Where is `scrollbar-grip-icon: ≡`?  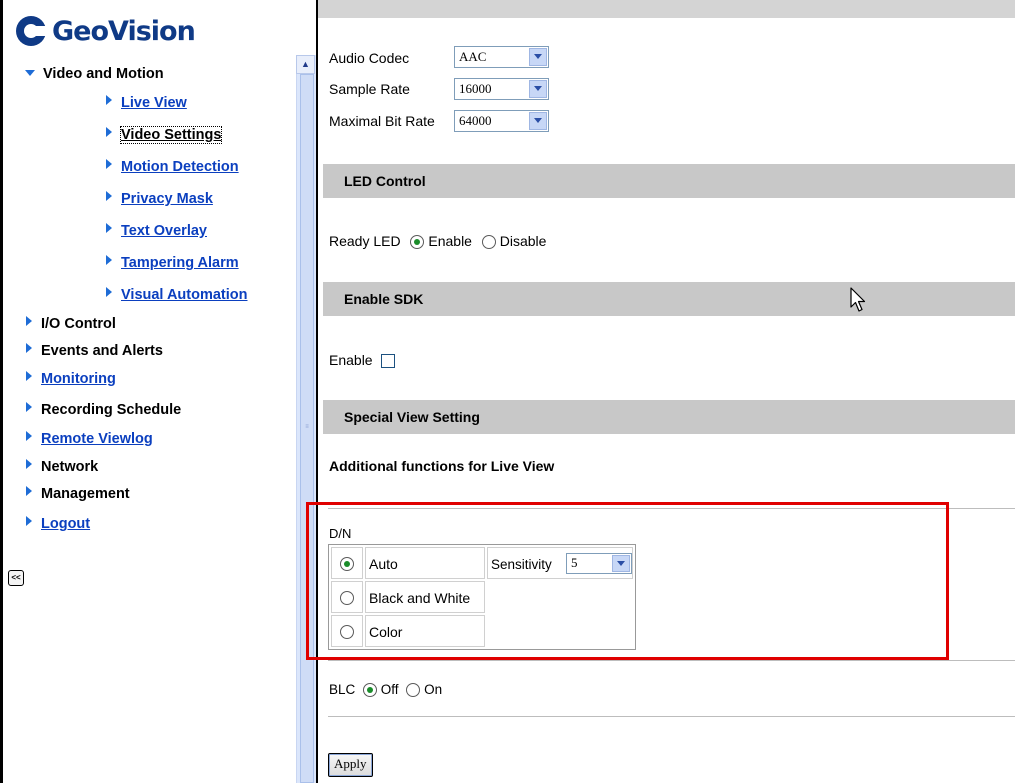
scrollbar-grip-icon: ≡ is located at coordinates (307, 427).